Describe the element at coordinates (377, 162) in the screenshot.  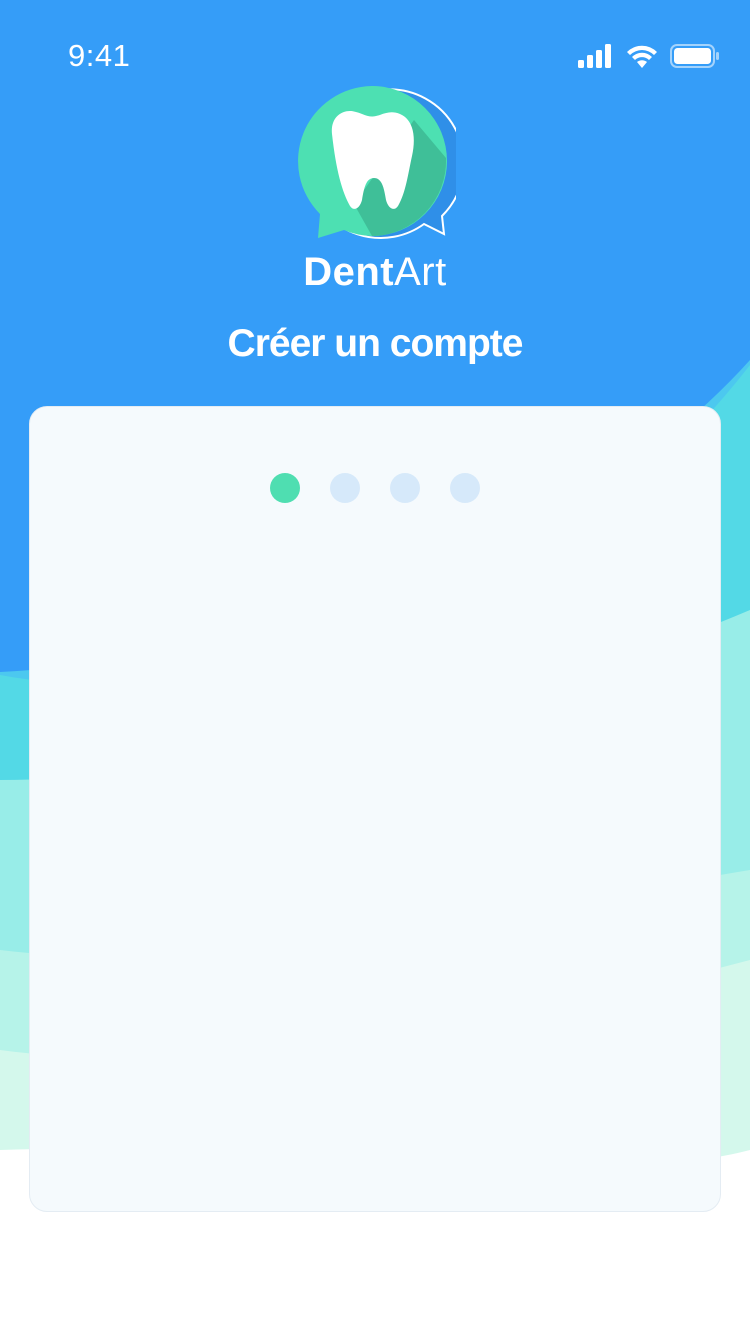
I see `tooth-chat-bubble-icon` at that location.